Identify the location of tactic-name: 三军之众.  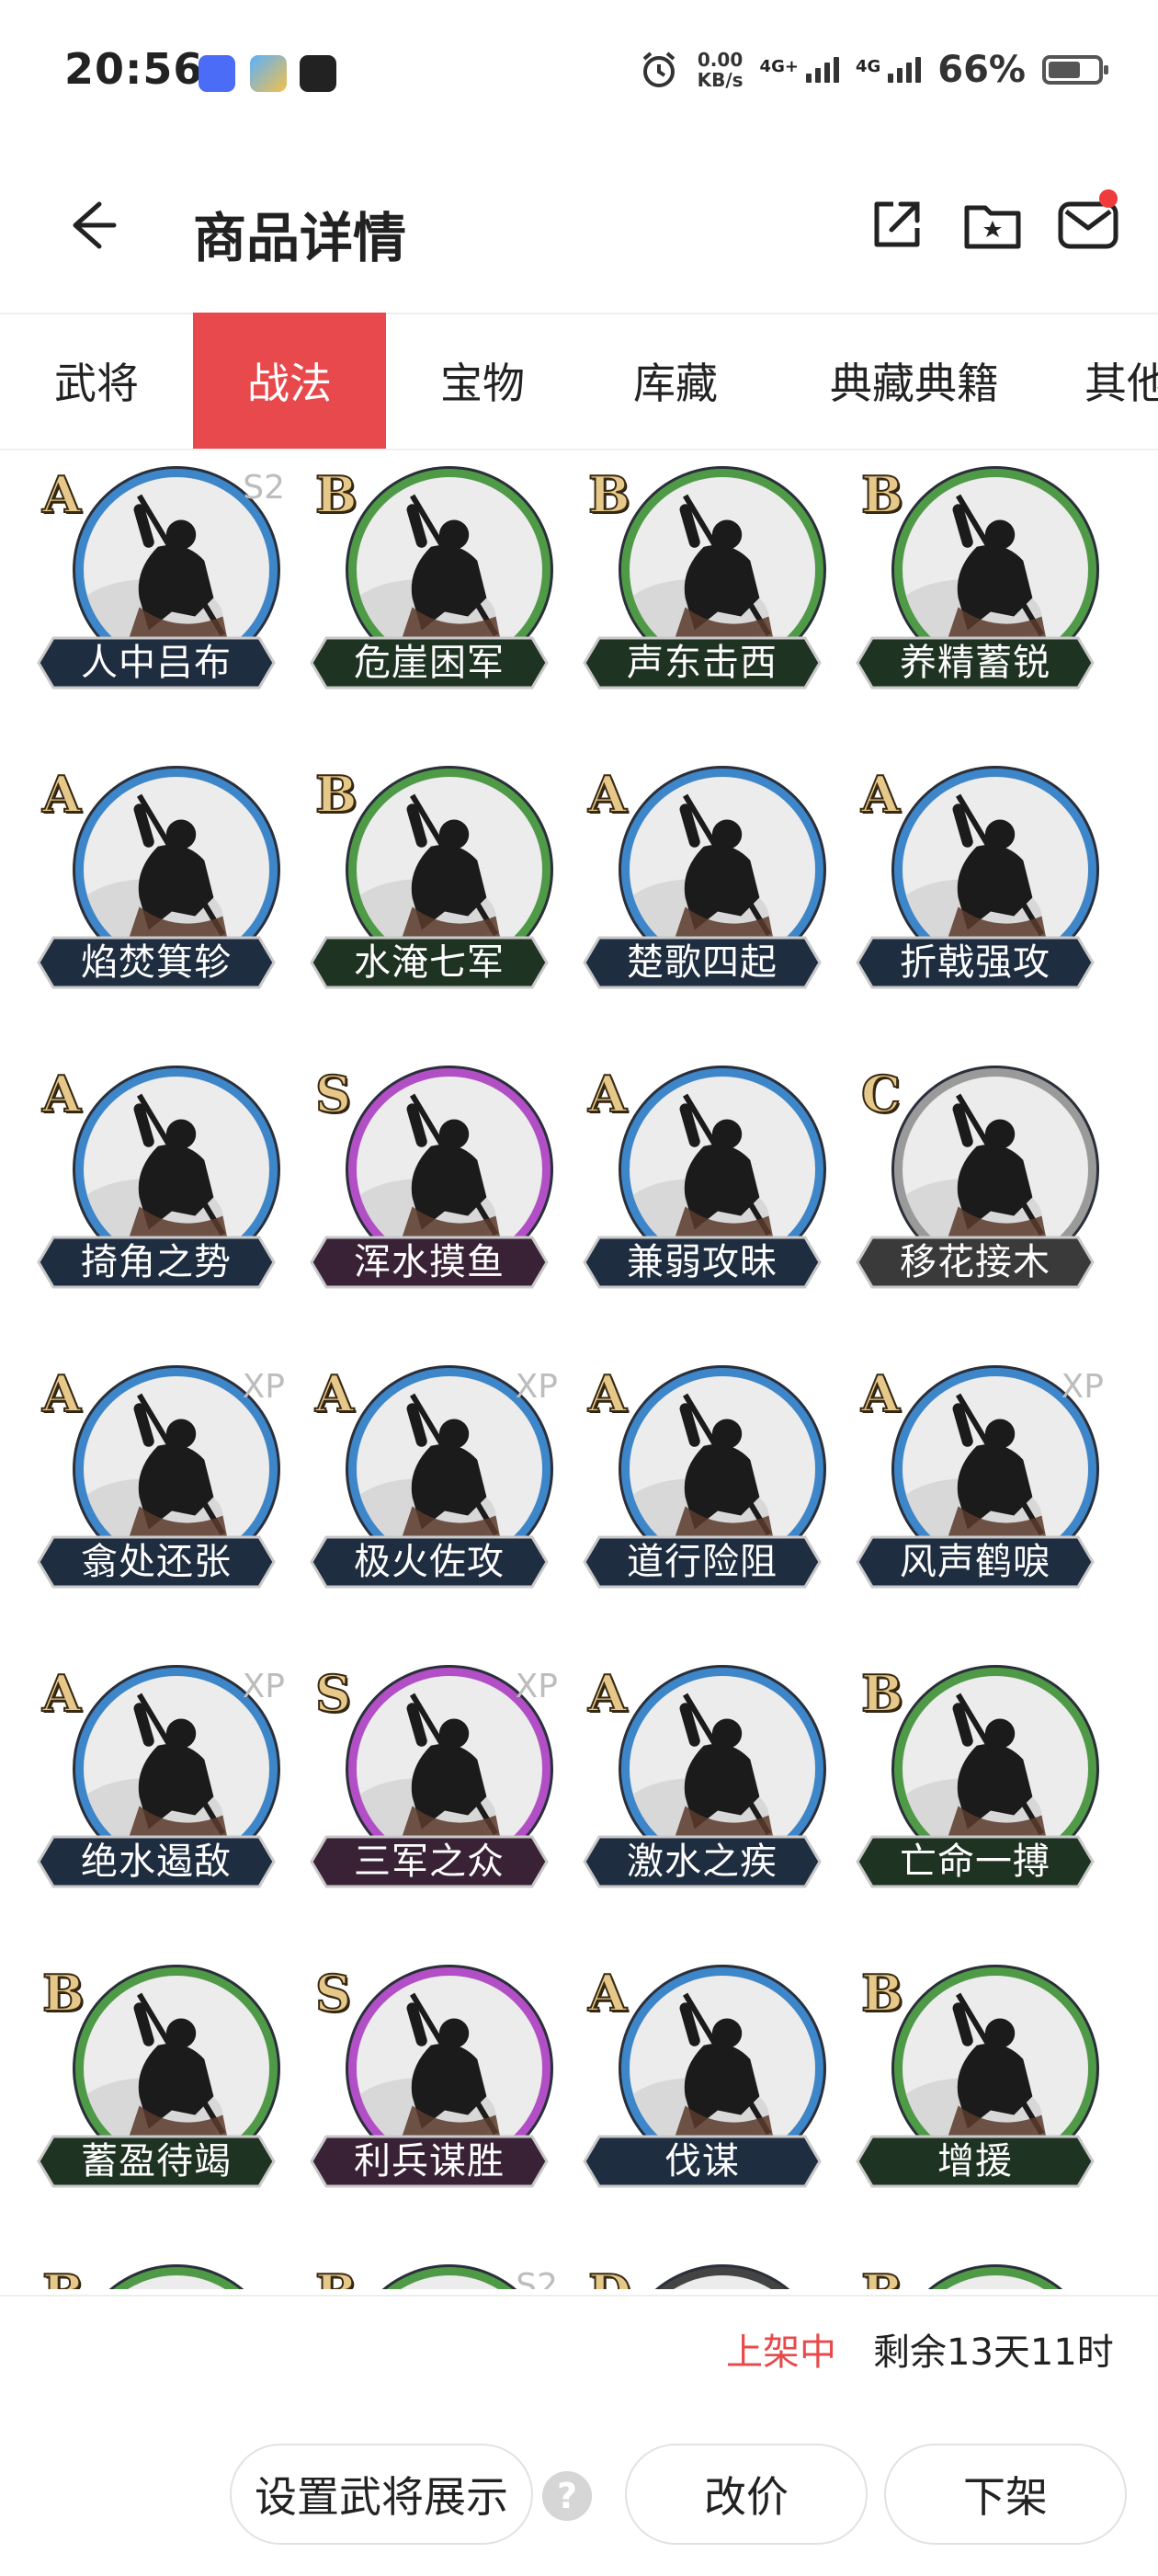
(430, 1862).